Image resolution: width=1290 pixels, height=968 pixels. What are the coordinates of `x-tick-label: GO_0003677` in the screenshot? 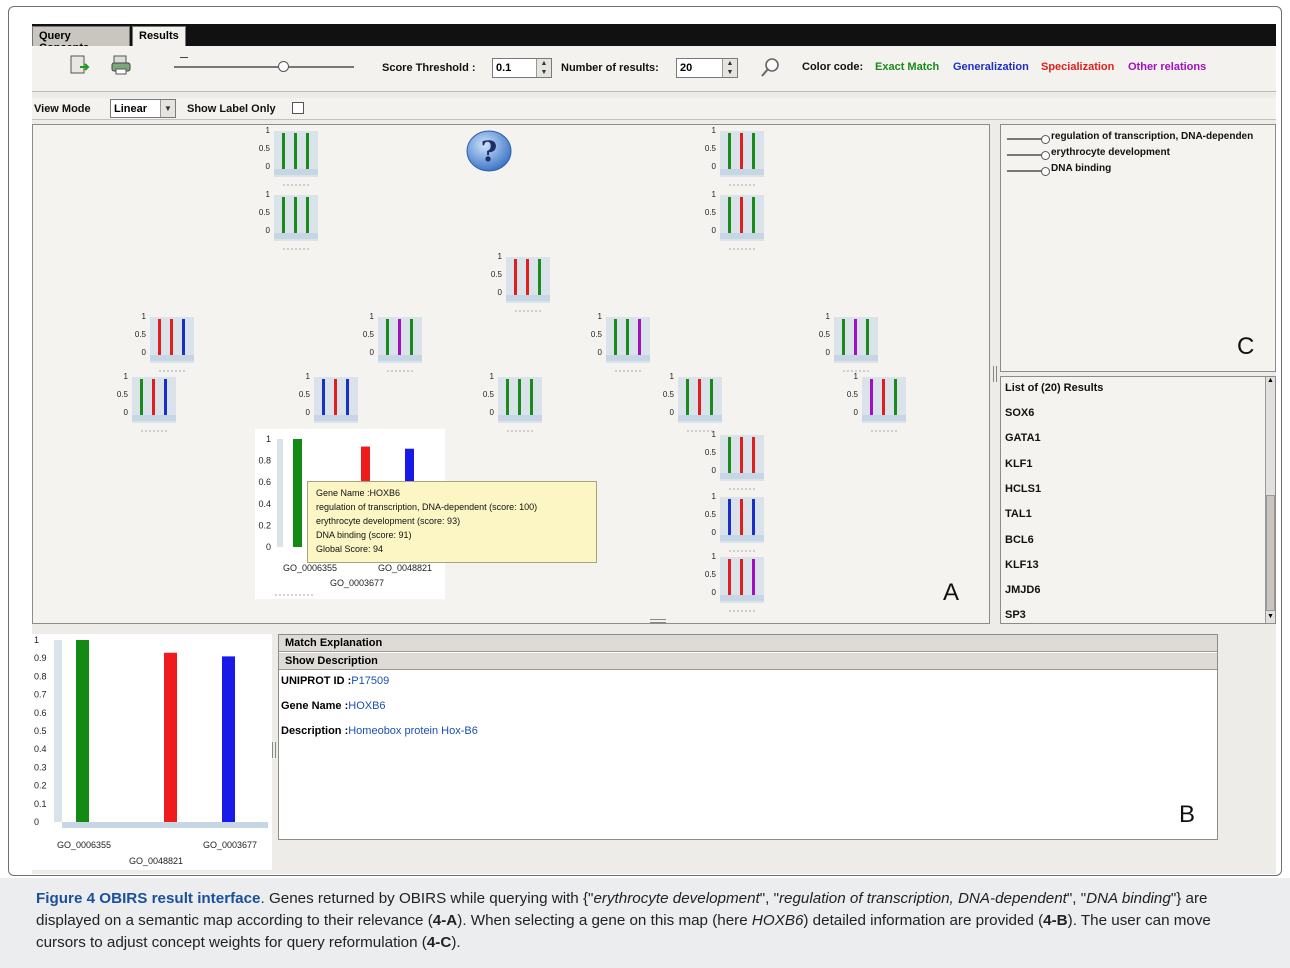 It's located at (357, 583).